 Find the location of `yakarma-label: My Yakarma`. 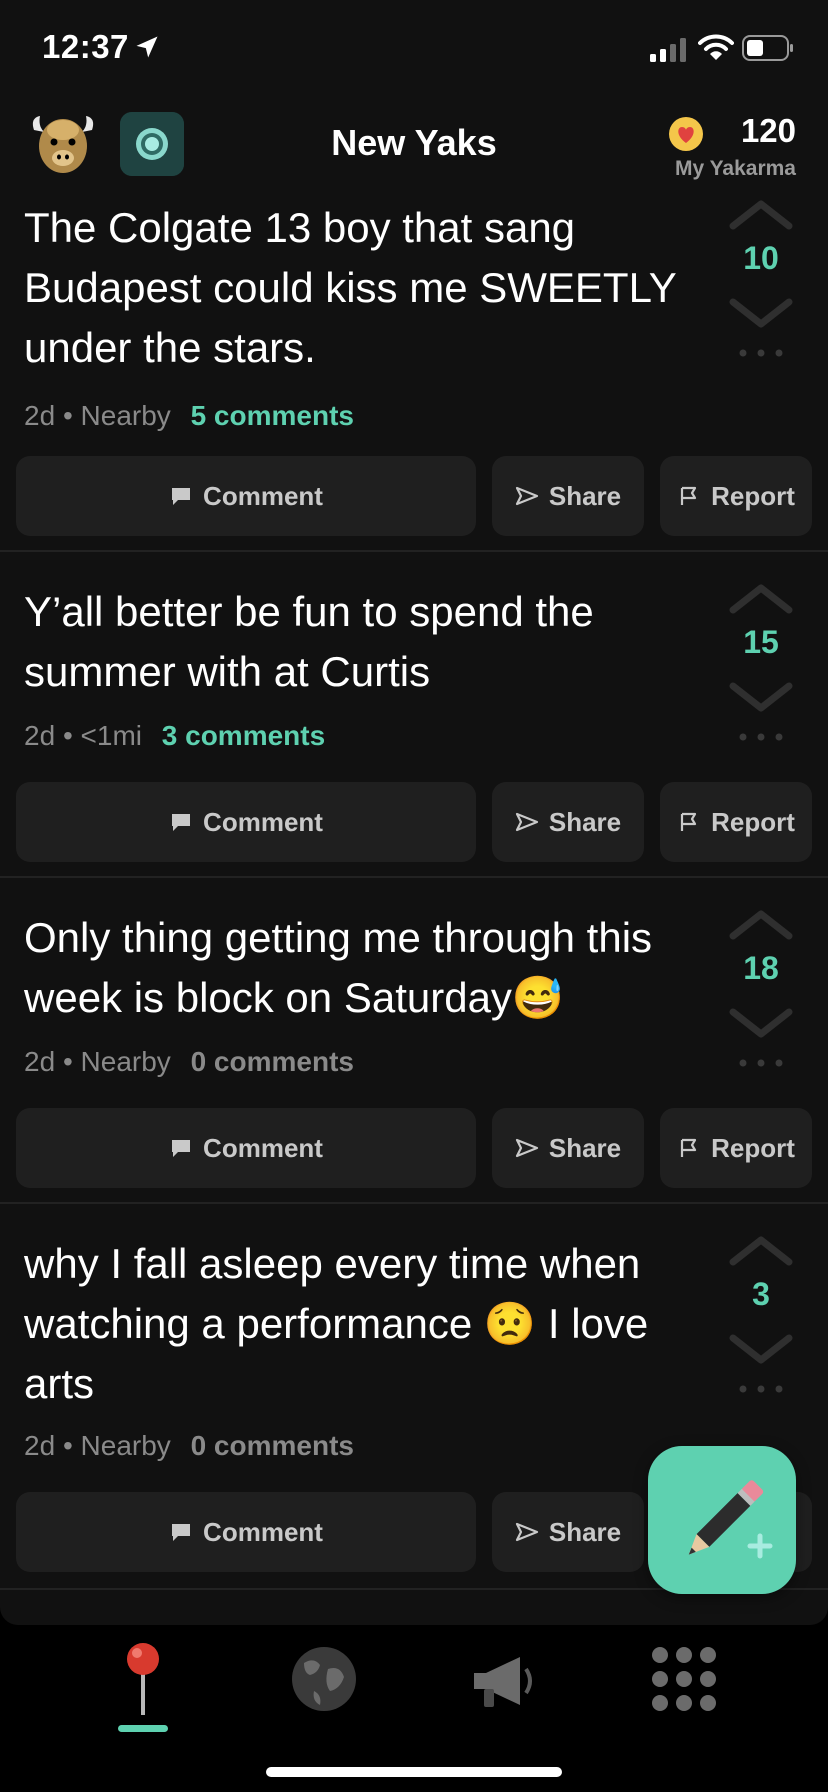

yakarma-label: My Yakarma is located at coordinates (735, 168).